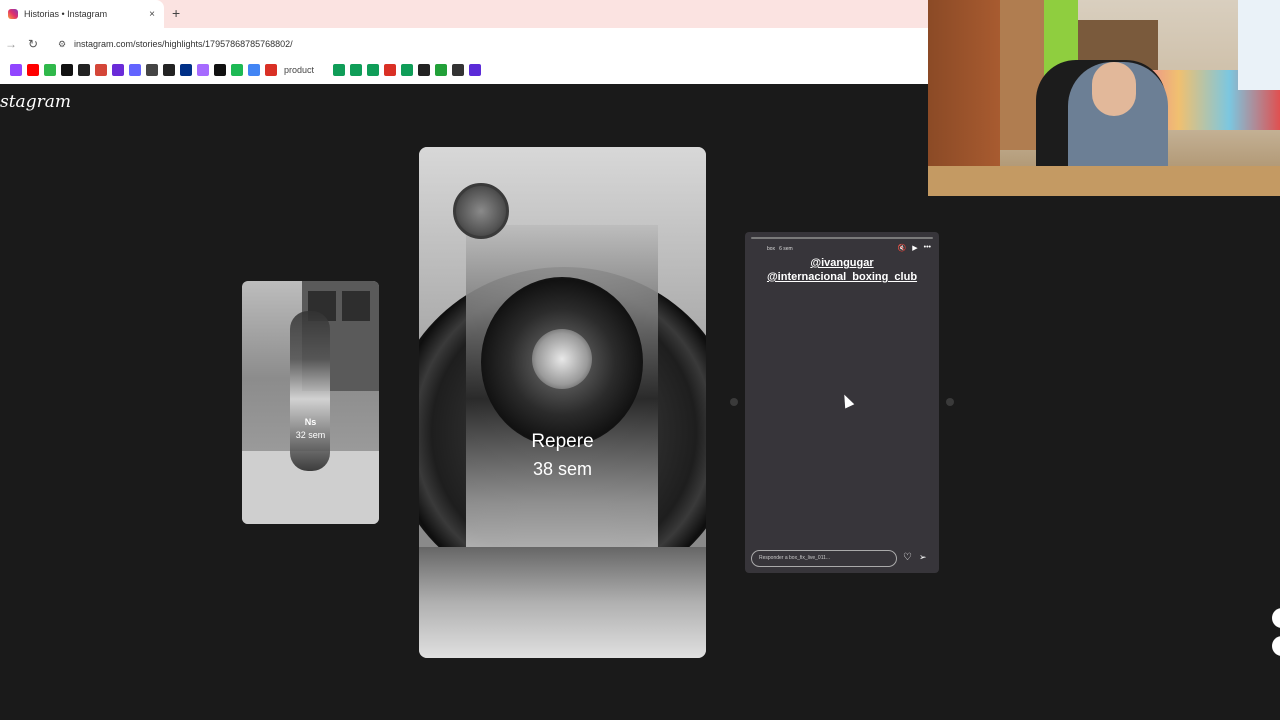  Describe the element at coordinates (84, 70) in the screenshot. I see `threads-icon` at that location.